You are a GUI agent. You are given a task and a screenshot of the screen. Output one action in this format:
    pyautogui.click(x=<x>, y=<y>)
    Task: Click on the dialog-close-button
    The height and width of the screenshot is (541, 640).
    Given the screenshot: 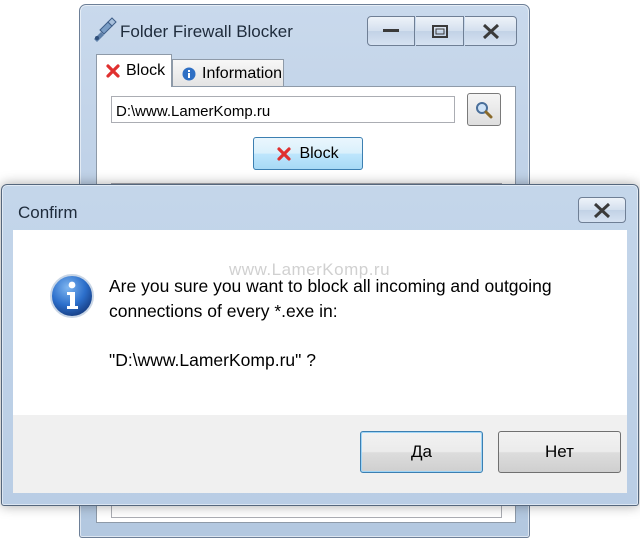 What is the action you would take?
    pyautogui.click(x=602, y=210)
    